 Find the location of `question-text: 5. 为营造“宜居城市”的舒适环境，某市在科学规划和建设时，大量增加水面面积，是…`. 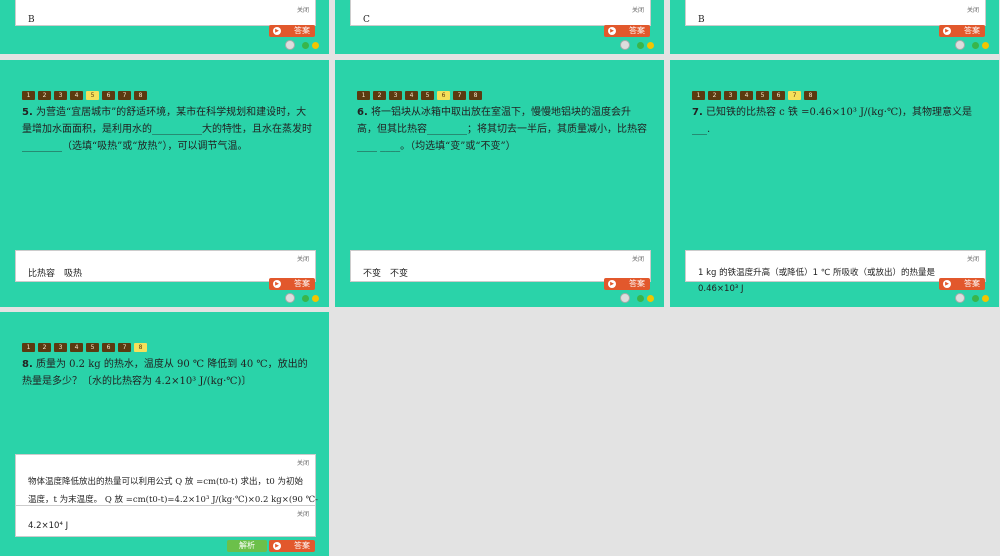

question-text: 5. 为营造“宜居城市”的舒适环境，某市在科学规划和建设时，大量增加水面面积，是… is located at coordinates (167, 129).